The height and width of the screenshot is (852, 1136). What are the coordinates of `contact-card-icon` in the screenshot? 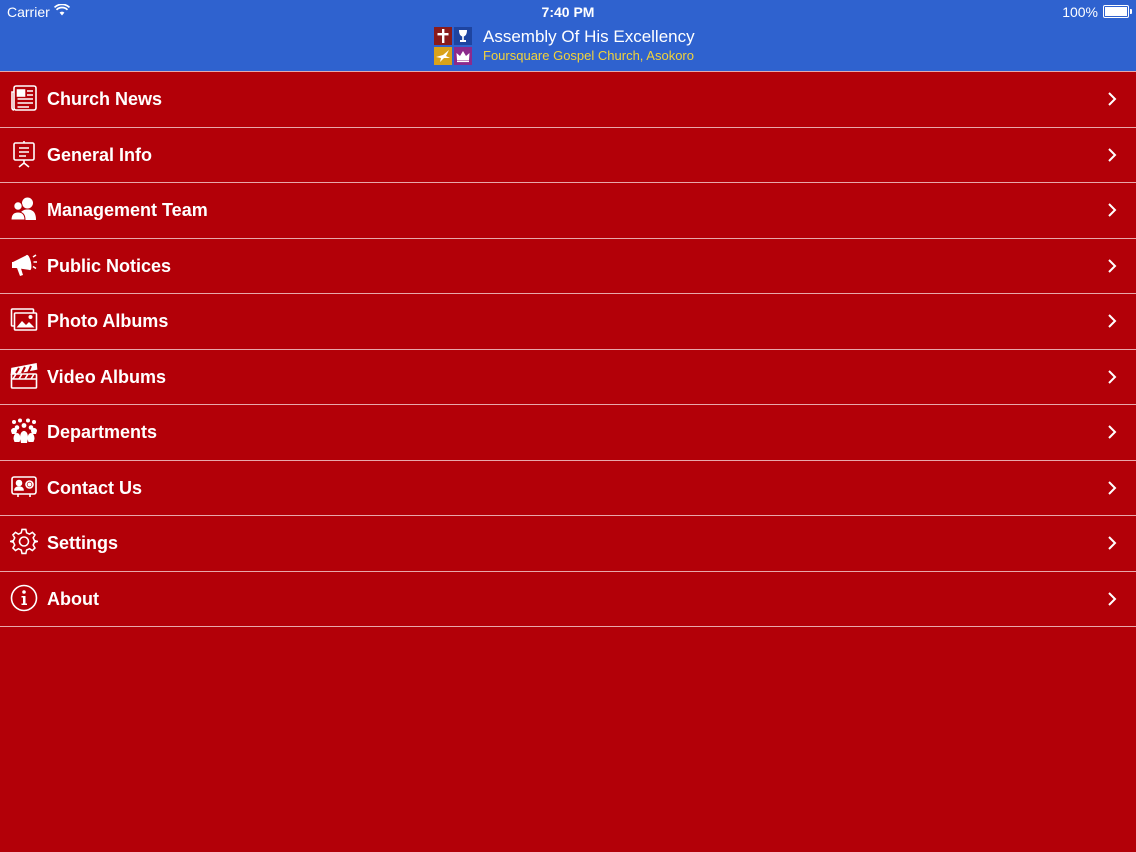 It's located at (24, 487).